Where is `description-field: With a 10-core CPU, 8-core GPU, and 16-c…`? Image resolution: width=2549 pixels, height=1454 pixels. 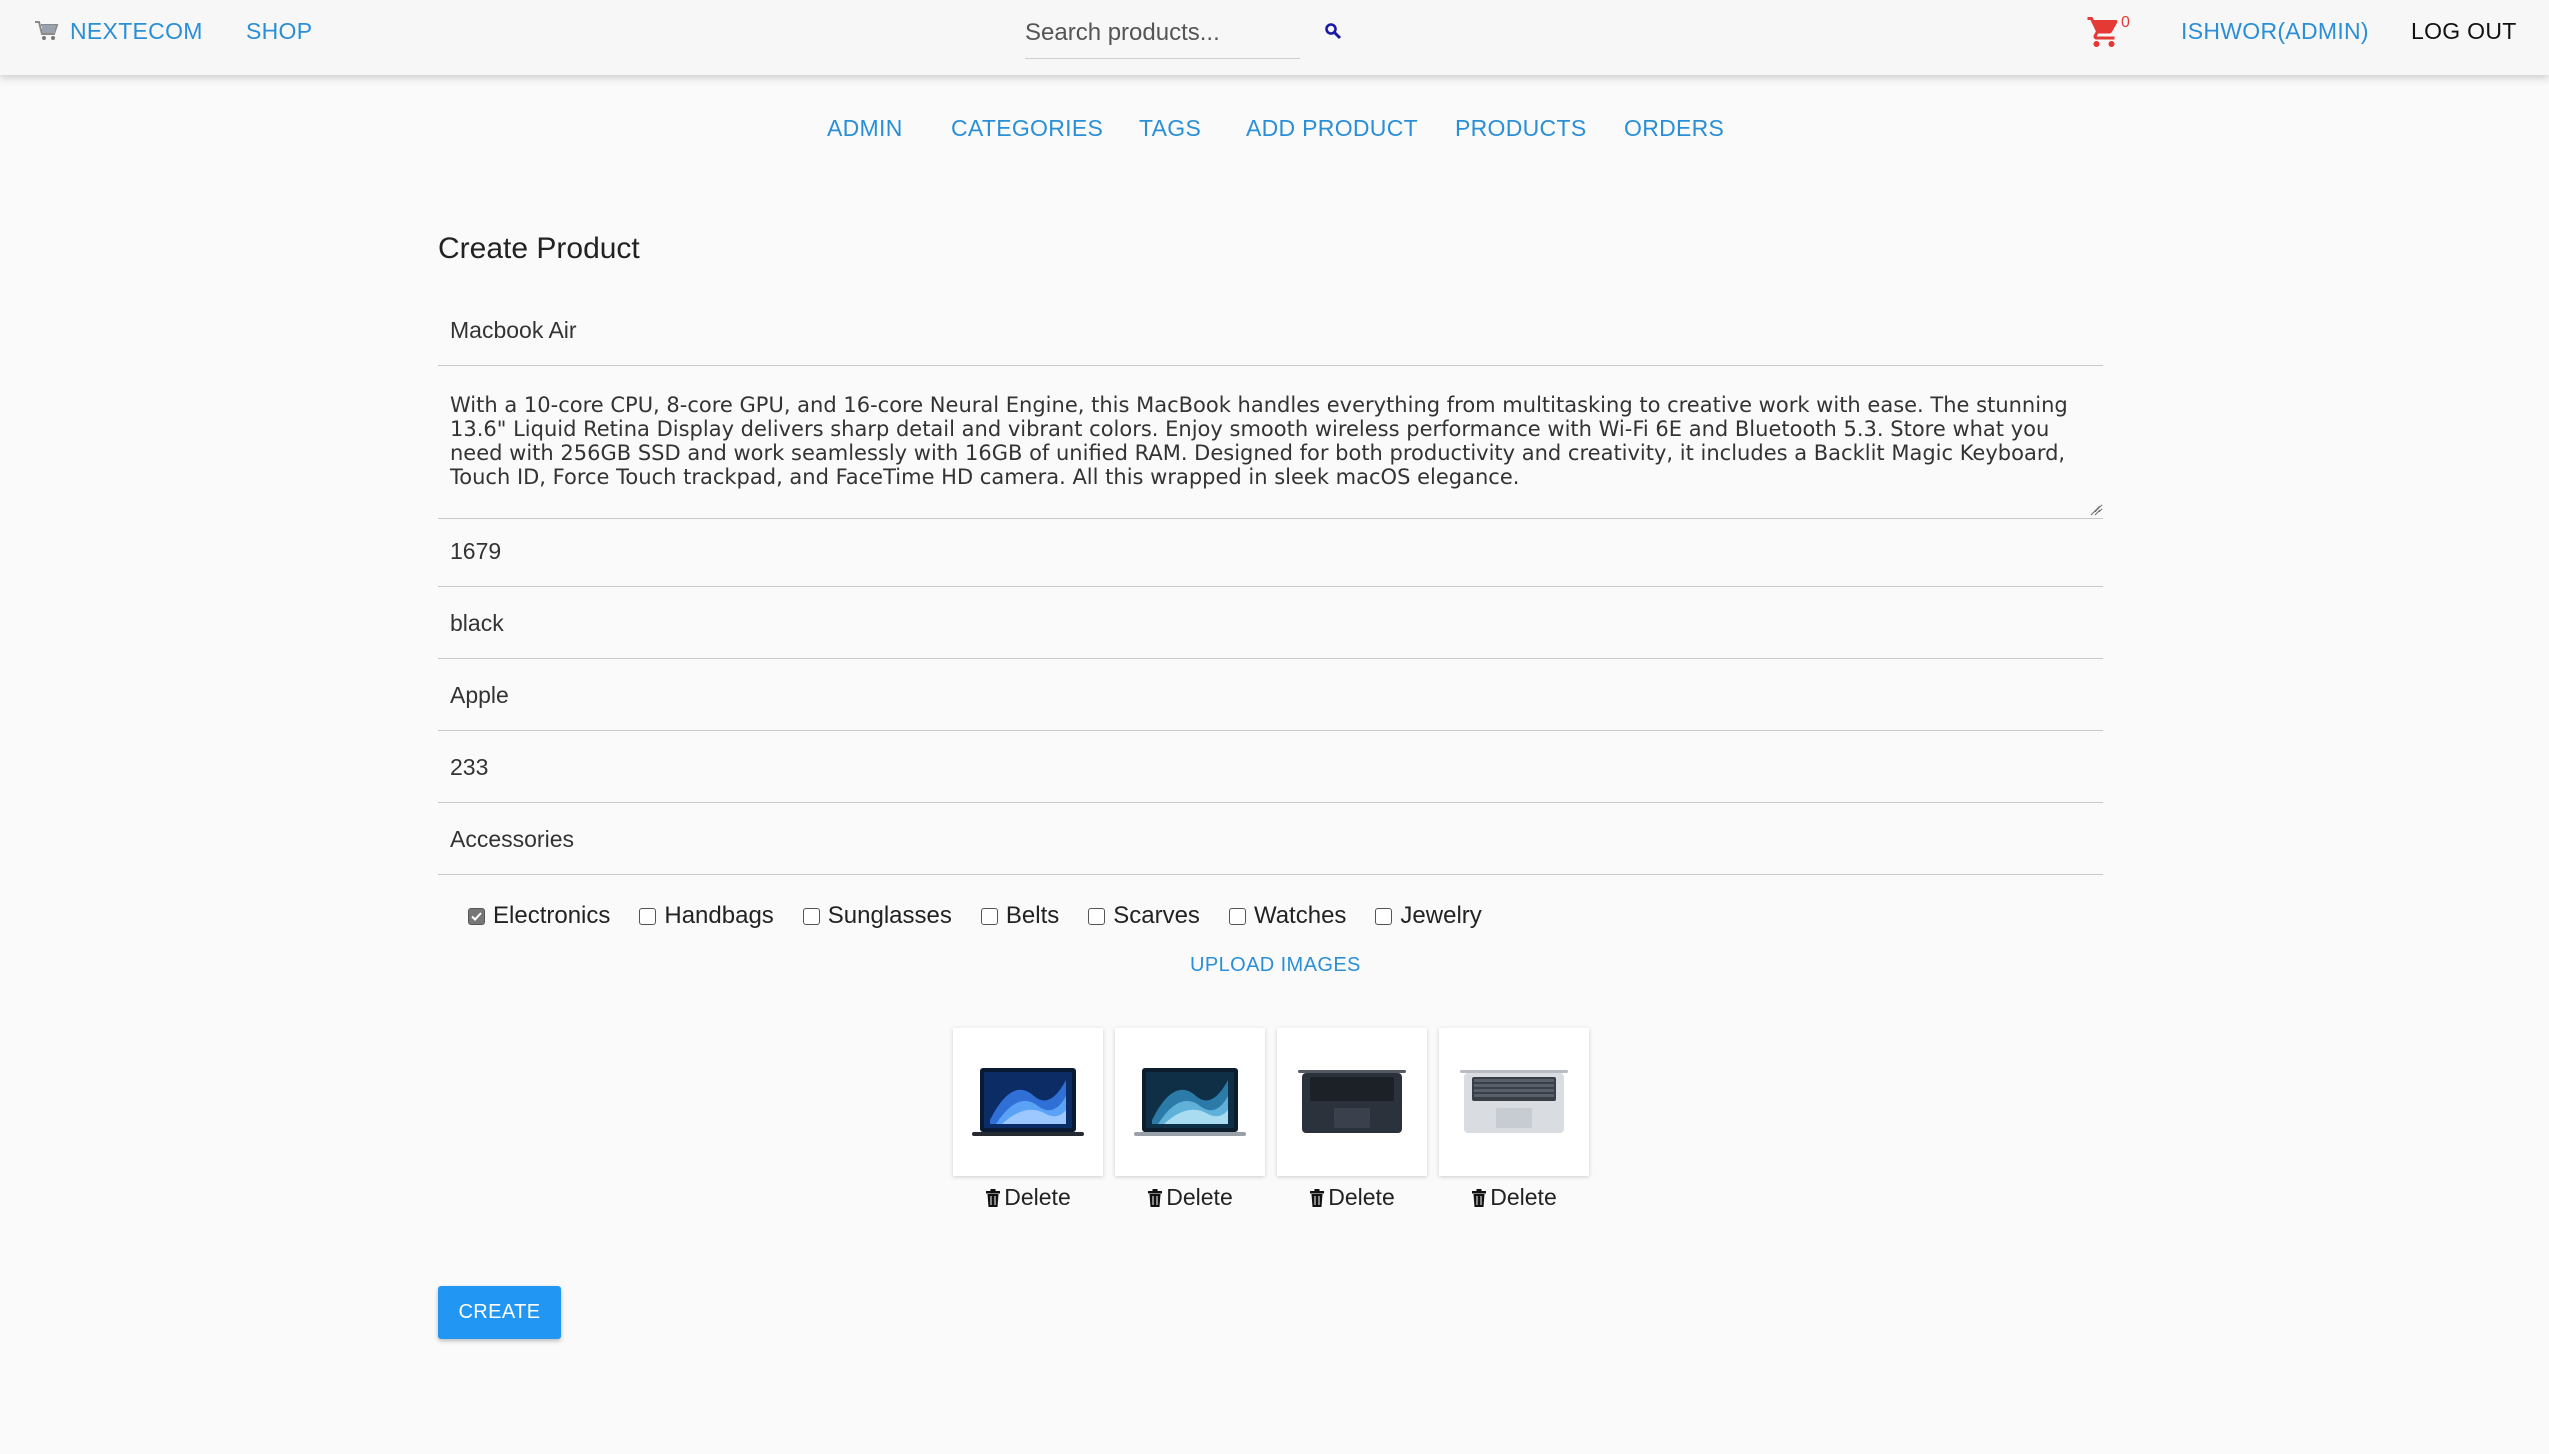 description-field: With a 10-core CPU, 8-core GPU, and 16-c… is located at coordinates (1270, 446).